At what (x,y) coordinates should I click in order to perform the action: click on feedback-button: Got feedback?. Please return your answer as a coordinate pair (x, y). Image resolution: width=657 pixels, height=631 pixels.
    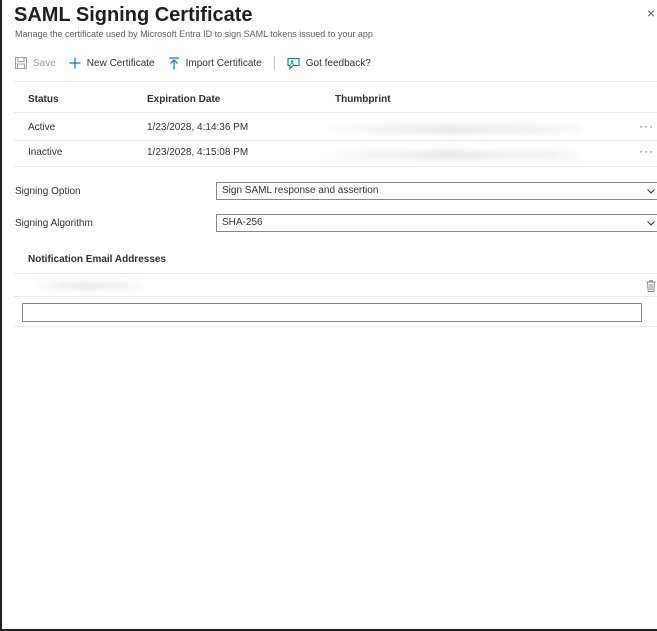
    Looking at the image, I should click on (329, 63).